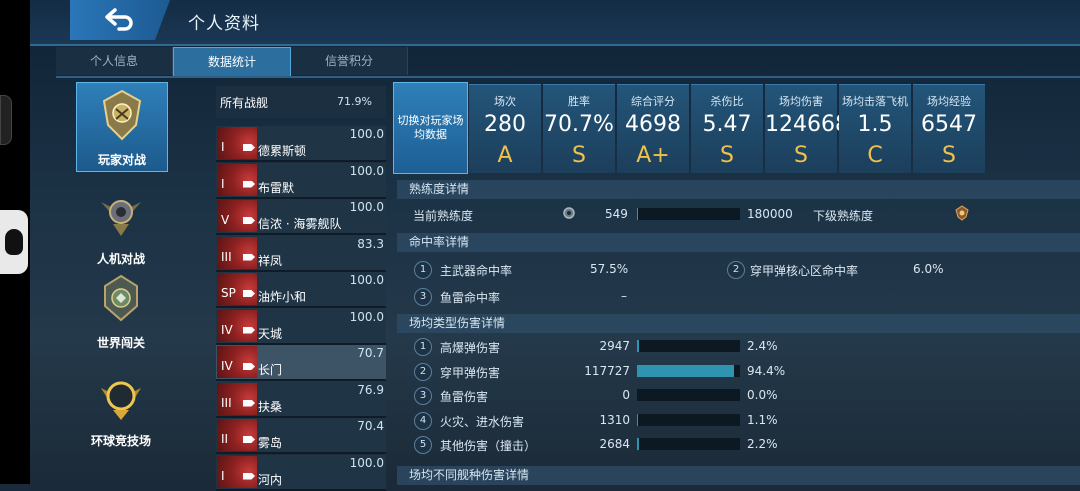 The height and width of the screenshot is (491, 1080). I want to click on ship-value: 70.7, so click(370, 353).